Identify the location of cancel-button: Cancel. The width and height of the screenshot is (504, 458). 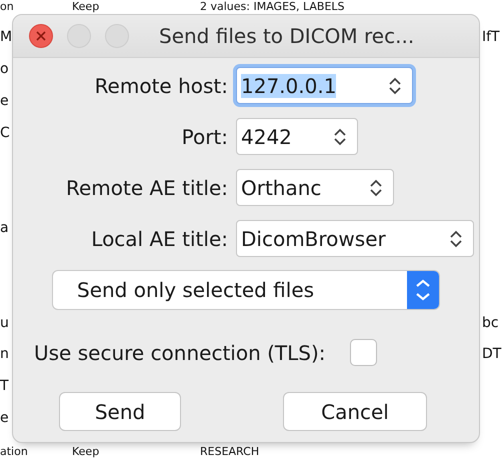
(355, 411).